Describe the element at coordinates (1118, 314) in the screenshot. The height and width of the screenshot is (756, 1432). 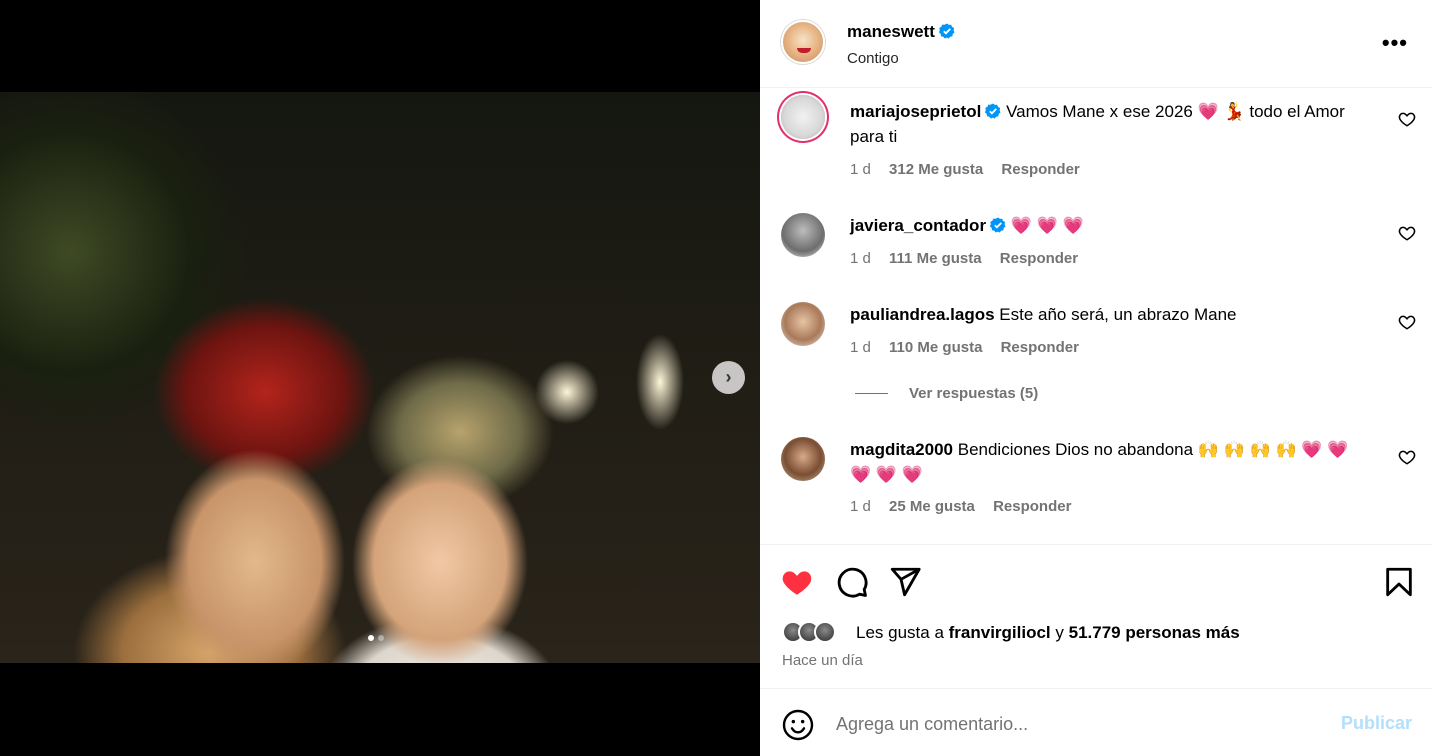
I see `comment-text: Este año será, un abrazo Mane` at that location.